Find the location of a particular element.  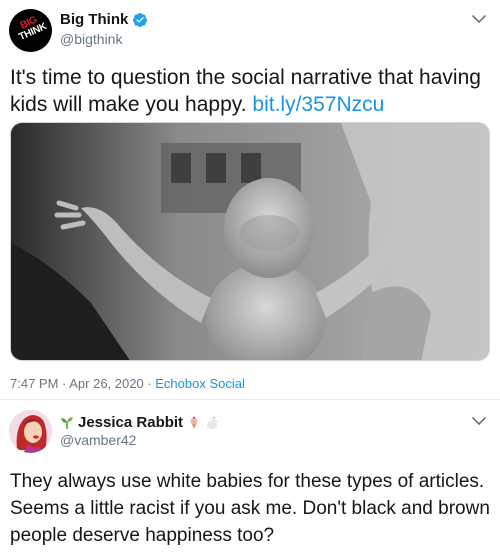

author-name-row: Big Think is located at coordinates (104, 19).